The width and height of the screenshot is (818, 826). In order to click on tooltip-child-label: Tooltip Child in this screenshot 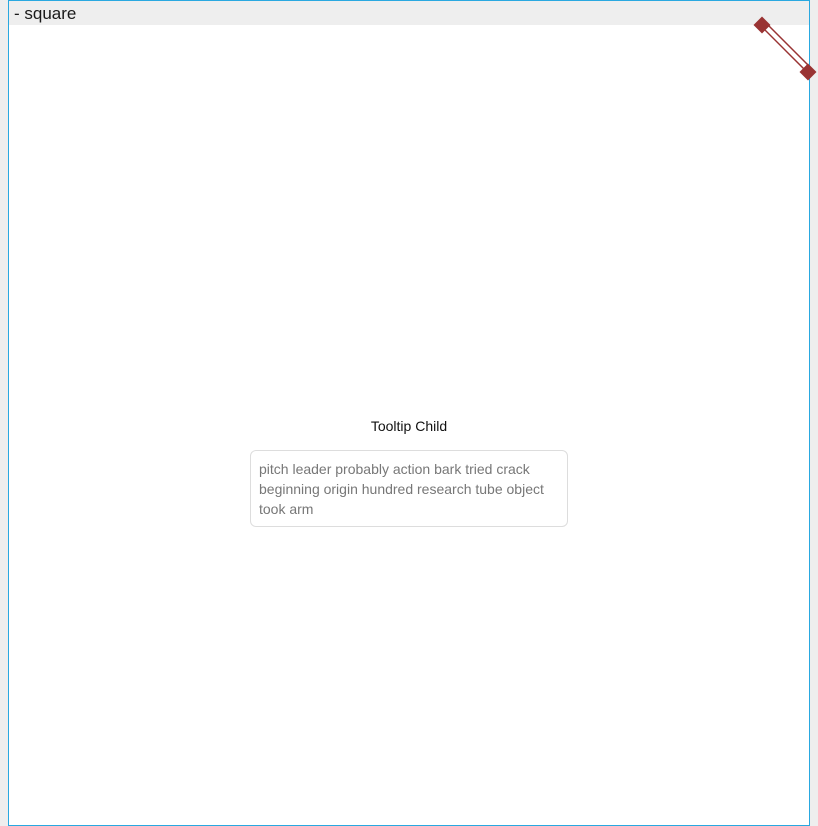, I will do `click(409, 426)`.